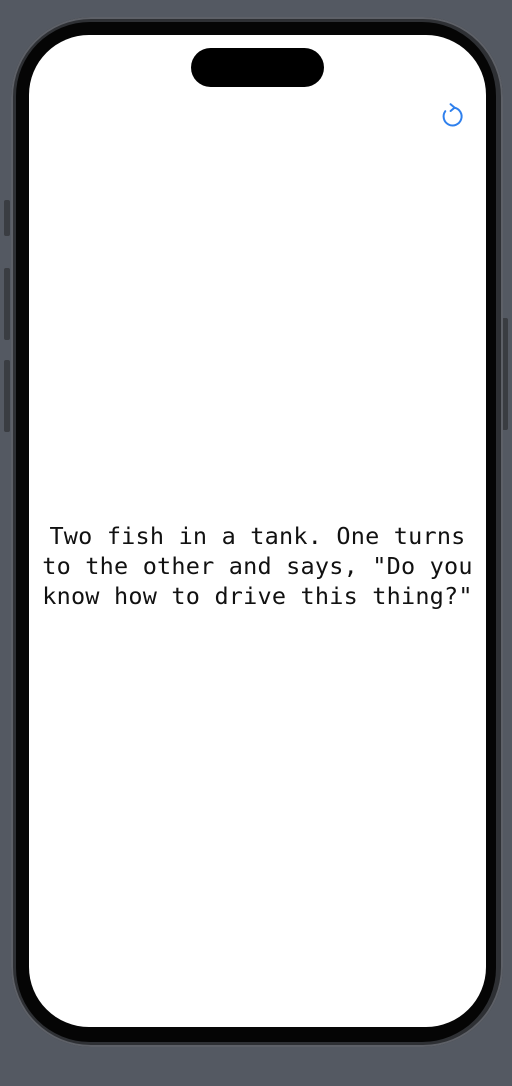 Image resolution: width=512 pixels, height=1086 pixels. What do you see at coordinates (257, 67) in the screenshot?
I see `dynamic-island` at bounding box center [257, 67].